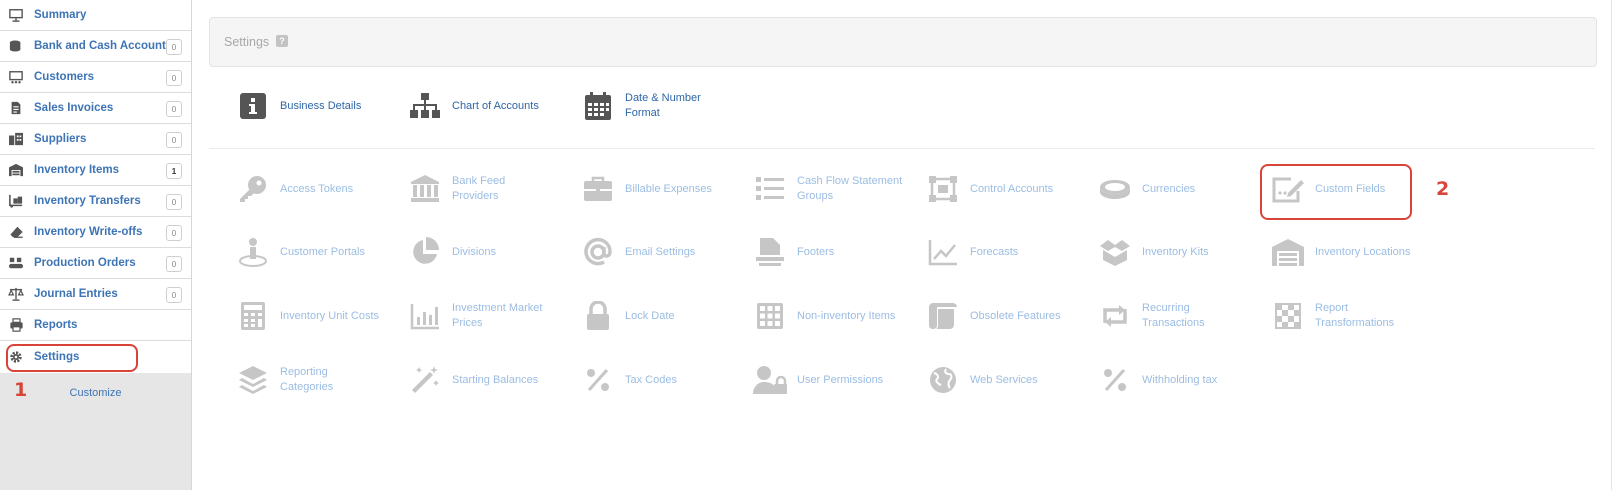  Describe the element at coordinates (1336, 192) in the screenshot. I see `highlight-custom-fields` at that location.